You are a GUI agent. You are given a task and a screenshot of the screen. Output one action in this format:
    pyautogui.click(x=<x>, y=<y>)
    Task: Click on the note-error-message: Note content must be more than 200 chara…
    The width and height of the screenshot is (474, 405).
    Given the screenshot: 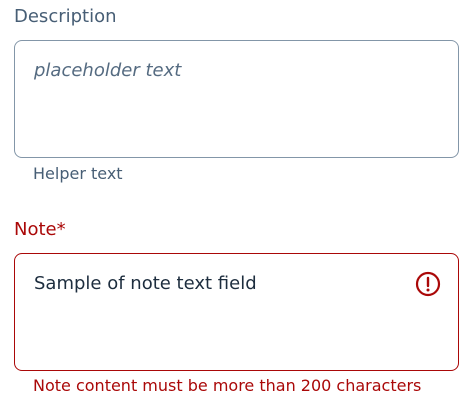 What is the action you would take?
    pyautogui.click(x=227, y=385)
    